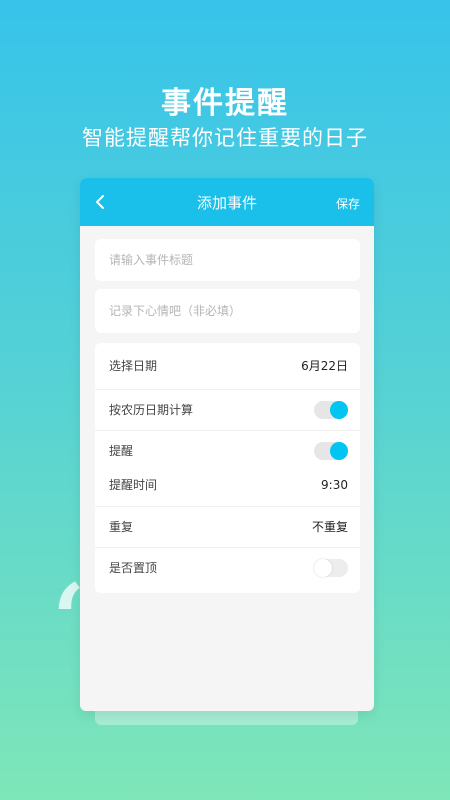  What do you see at coordinates (331, 568) in the screenshot?
I see `pin-toggle` at bounding box center [331, 568].